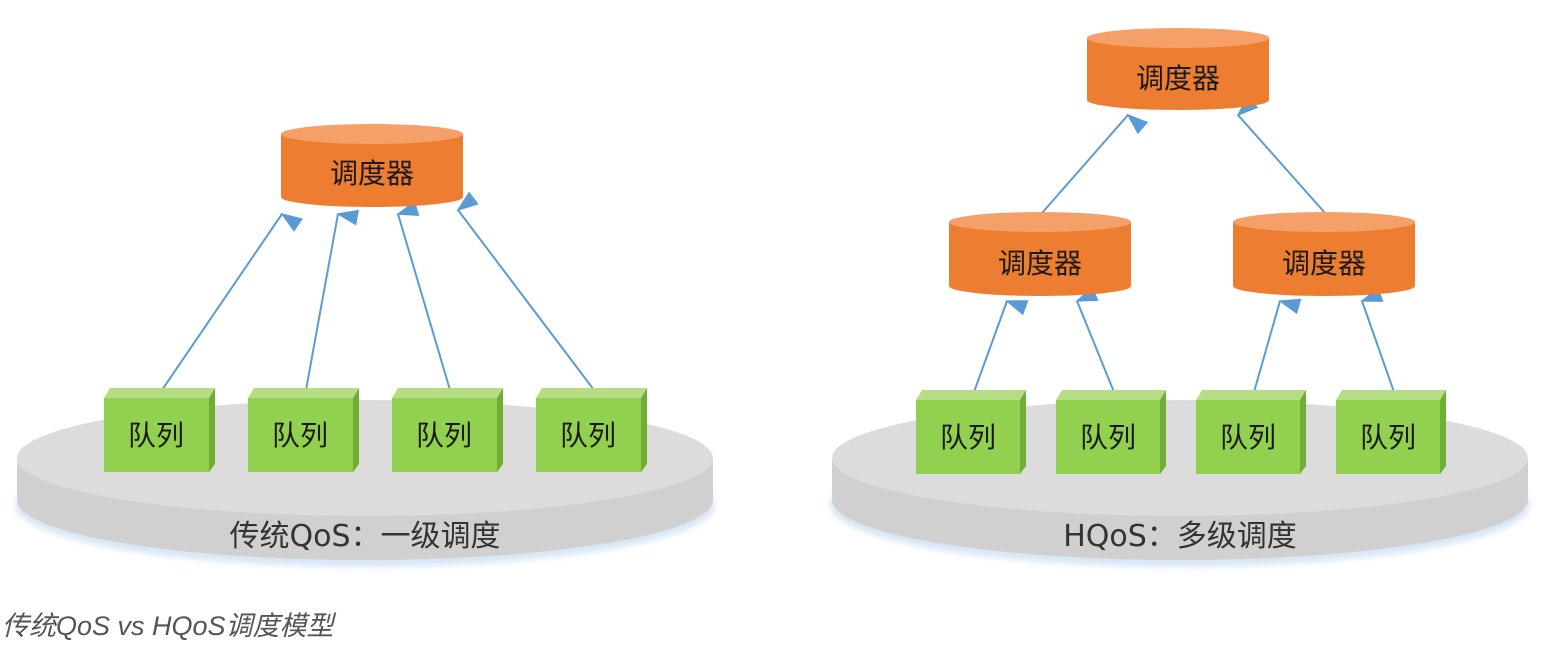  What do you see at coordinates (232, 301) in the screenshot?
I see `arrow-queue1-to-scheduler` at bounding box center [232, 301].